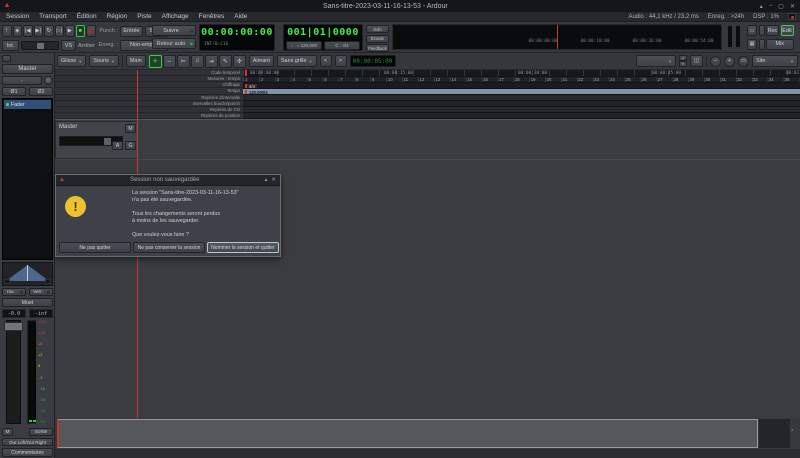 This screenshot has height=458, width=800. What do you see at coordinates (225, 61) in the screenshot?
I see `draw-tool-button: ✎` at bounding box center [225, 61].